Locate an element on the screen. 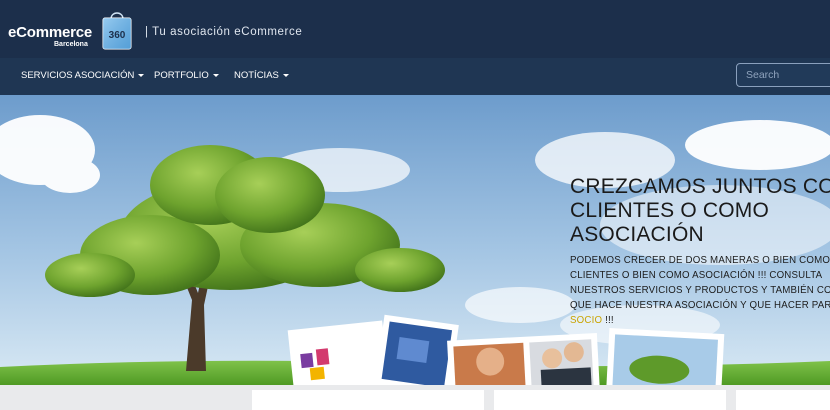 This screenshot has height=410, width=830. nav-item-servicios: SERVICIOS ASOCIACIÓN is located at coordinates (83, 75).